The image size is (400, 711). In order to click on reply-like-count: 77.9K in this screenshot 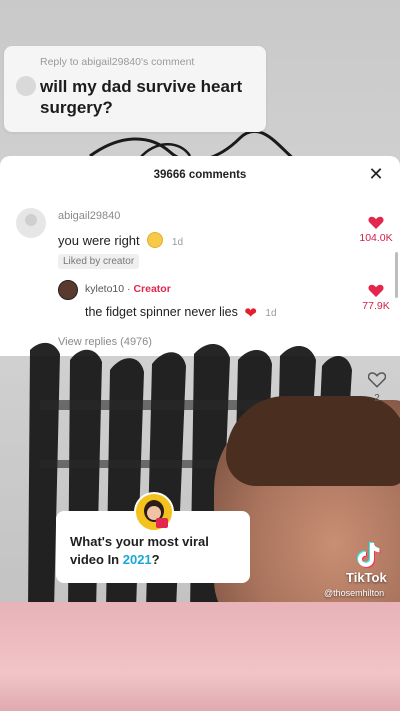, I will do `click(376, 306)`.